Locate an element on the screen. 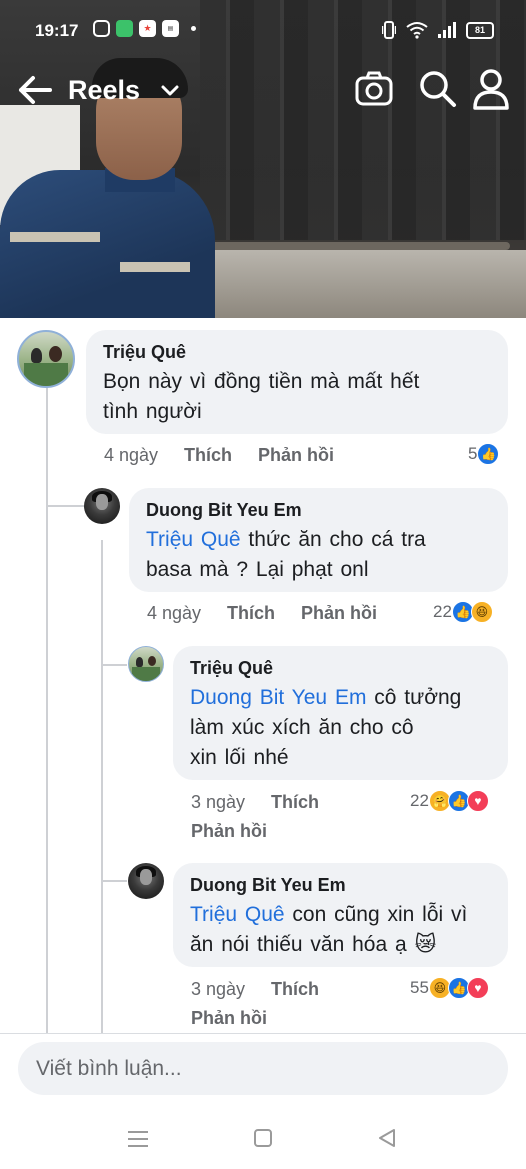 This screenshot has width=526, height=1169. profile-icon is located at coordinates (491, 89).